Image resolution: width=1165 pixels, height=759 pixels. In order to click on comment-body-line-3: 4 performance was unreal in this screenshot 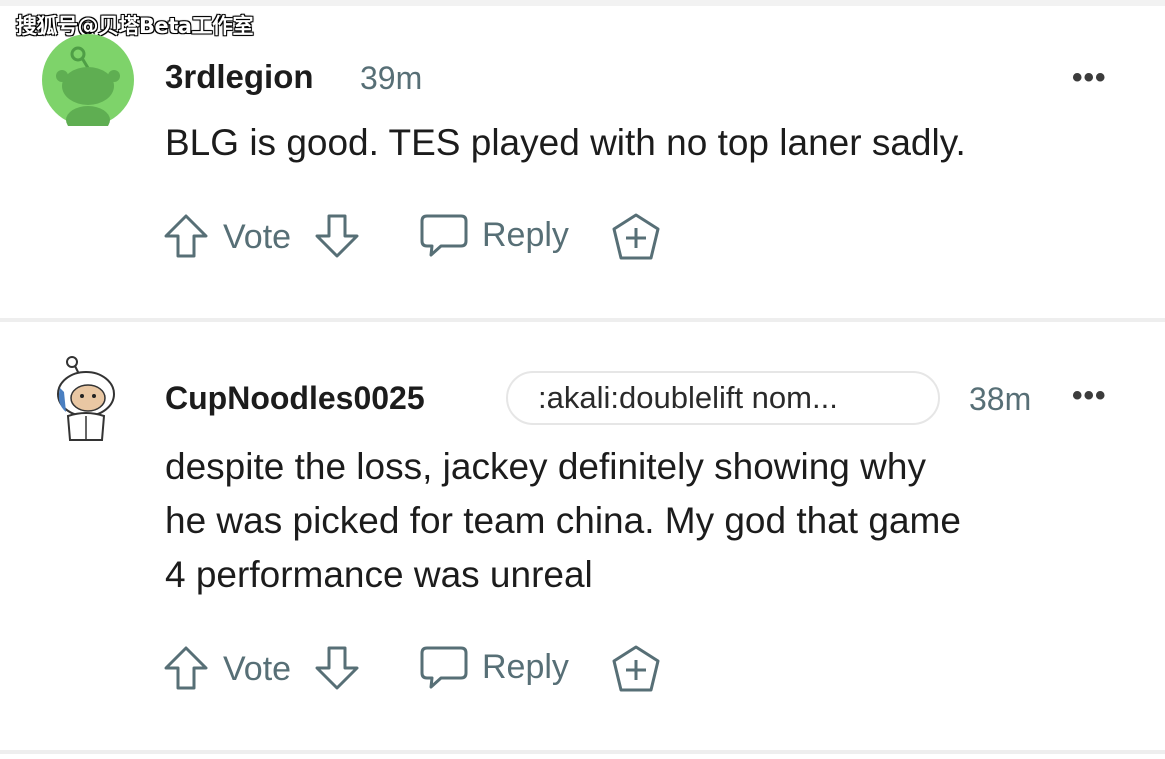, I will do `click(379, 574)`.